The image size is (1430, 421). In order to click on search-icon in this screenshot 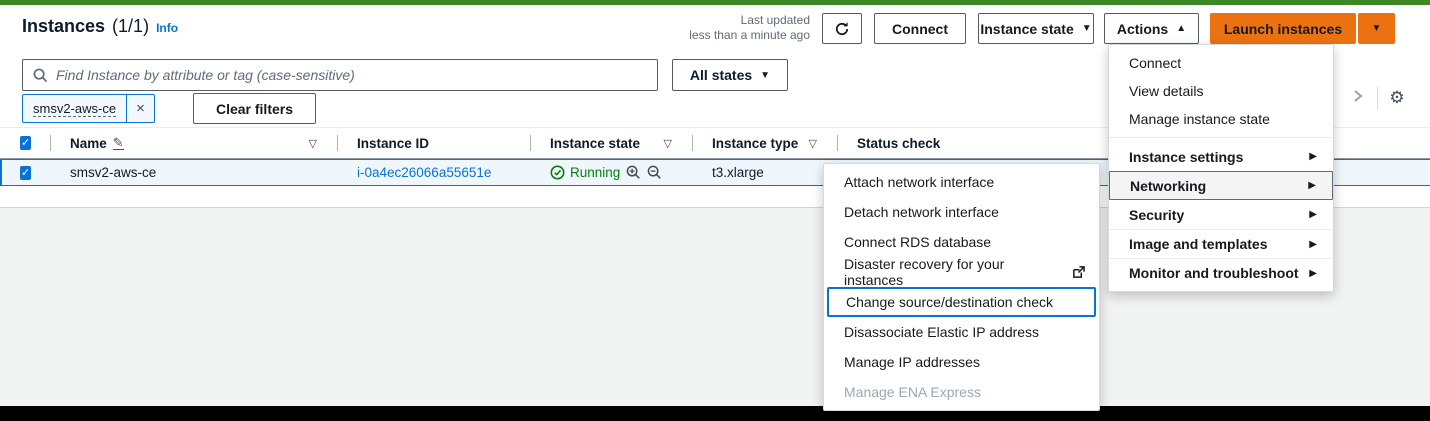, I will do `click(40, 75)`.